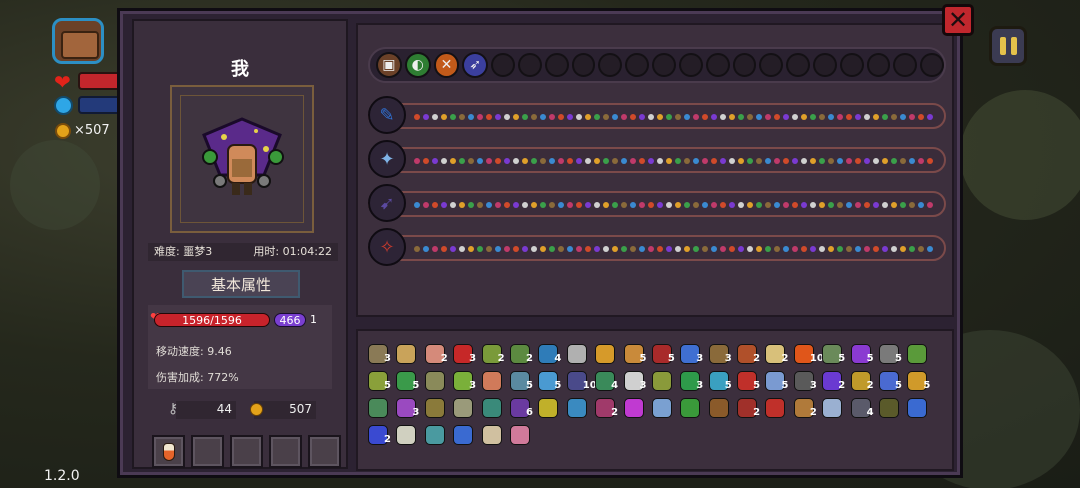 Image resolution: width=1080 pixels, height=488 pixels. I want to click on staff-row-fire-staff: ✧, so click(657, 247).